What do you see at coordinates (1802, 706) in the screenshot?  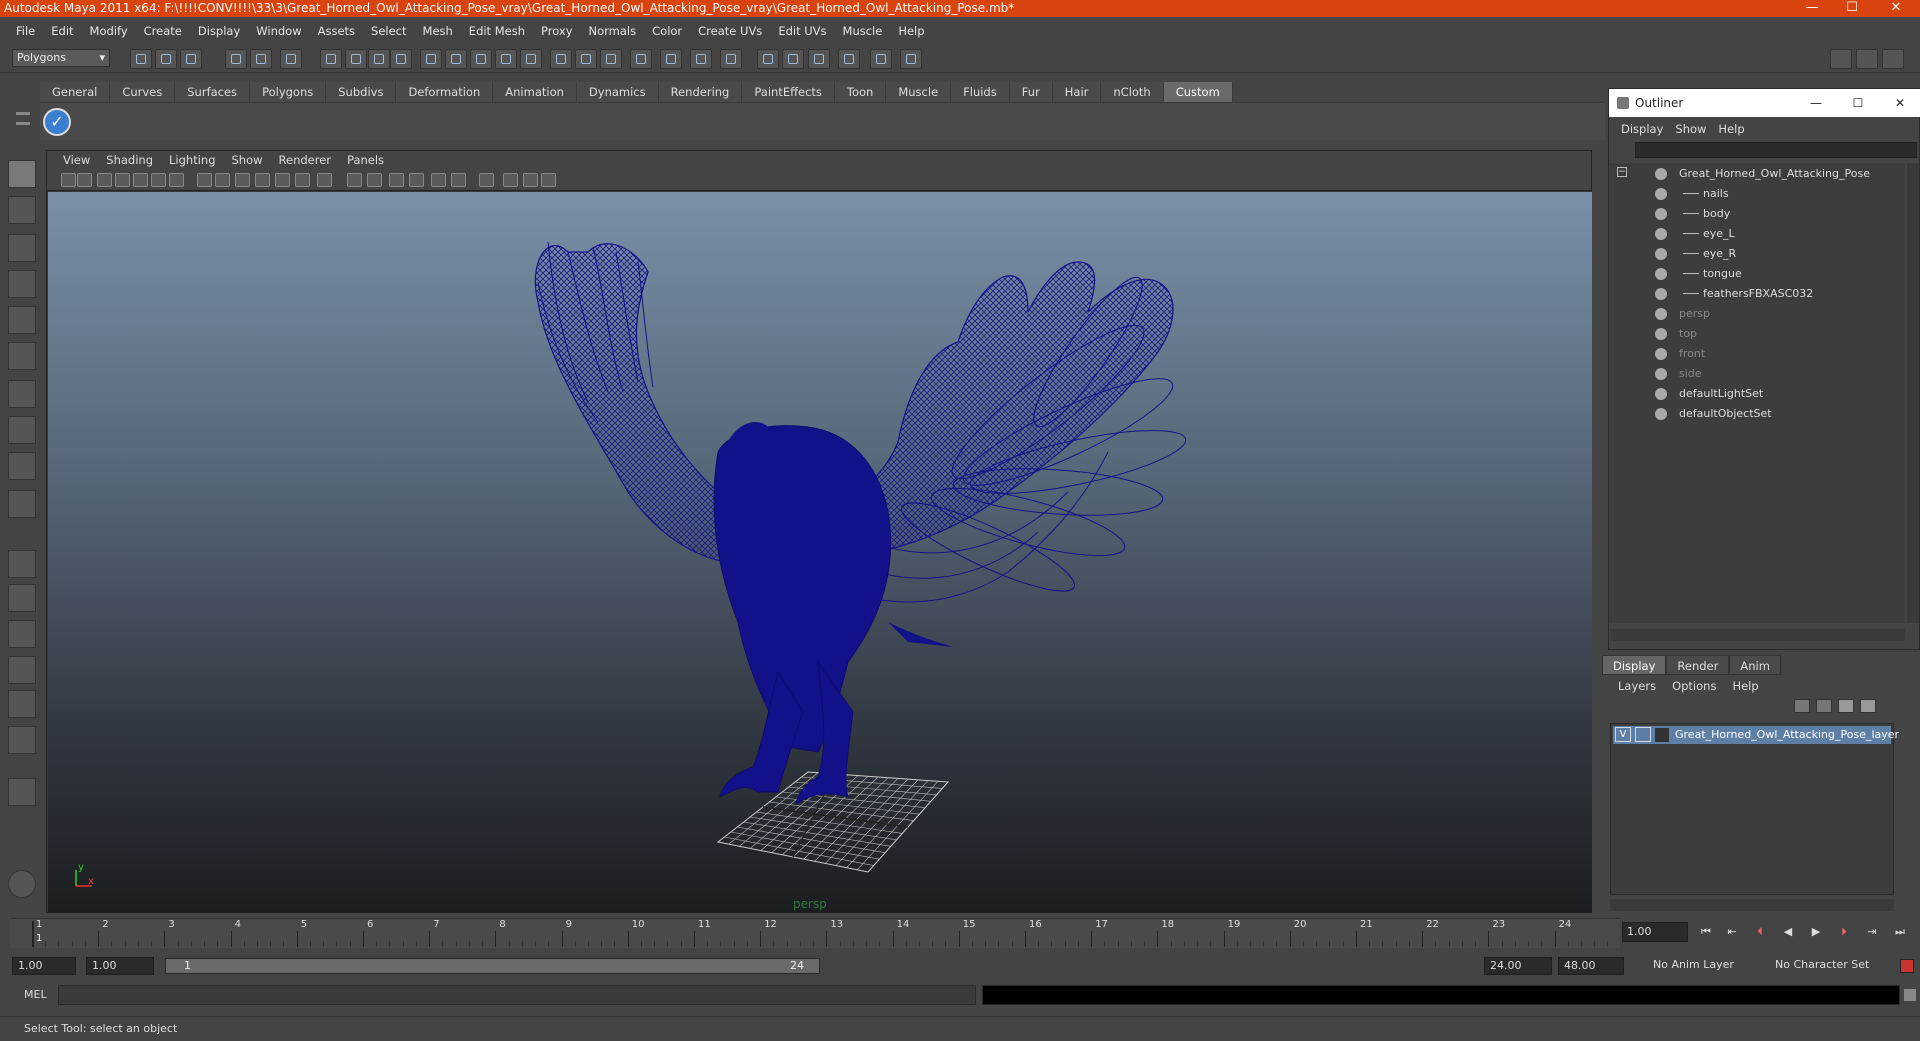 I see `new-layer-icon` at bounding box center [1802, 706].